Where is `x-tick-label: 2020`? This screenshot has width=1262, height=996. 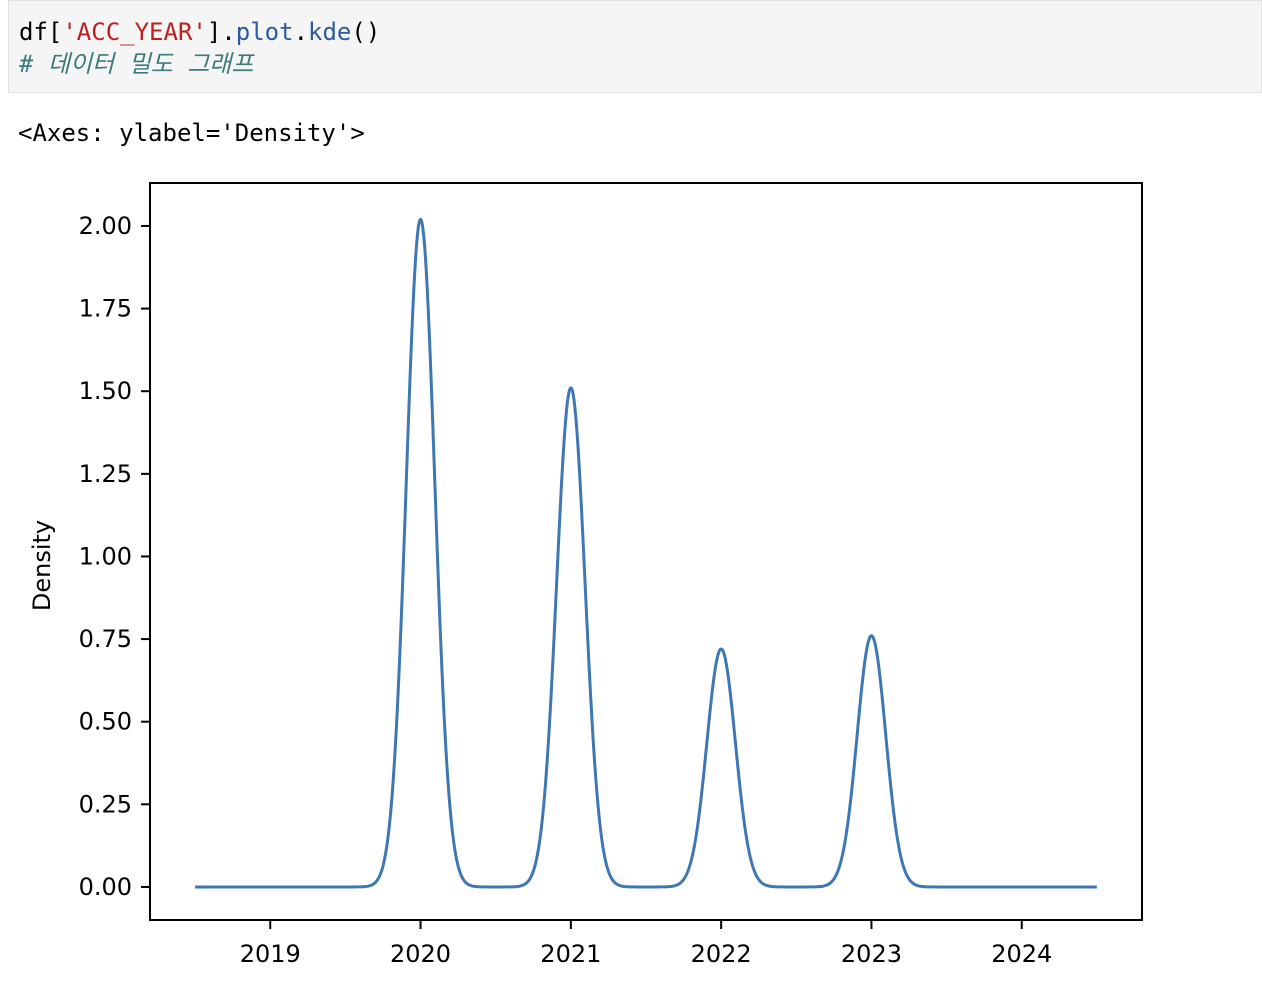
x-tick-label: 2020 is located at coordinates (420, 954).